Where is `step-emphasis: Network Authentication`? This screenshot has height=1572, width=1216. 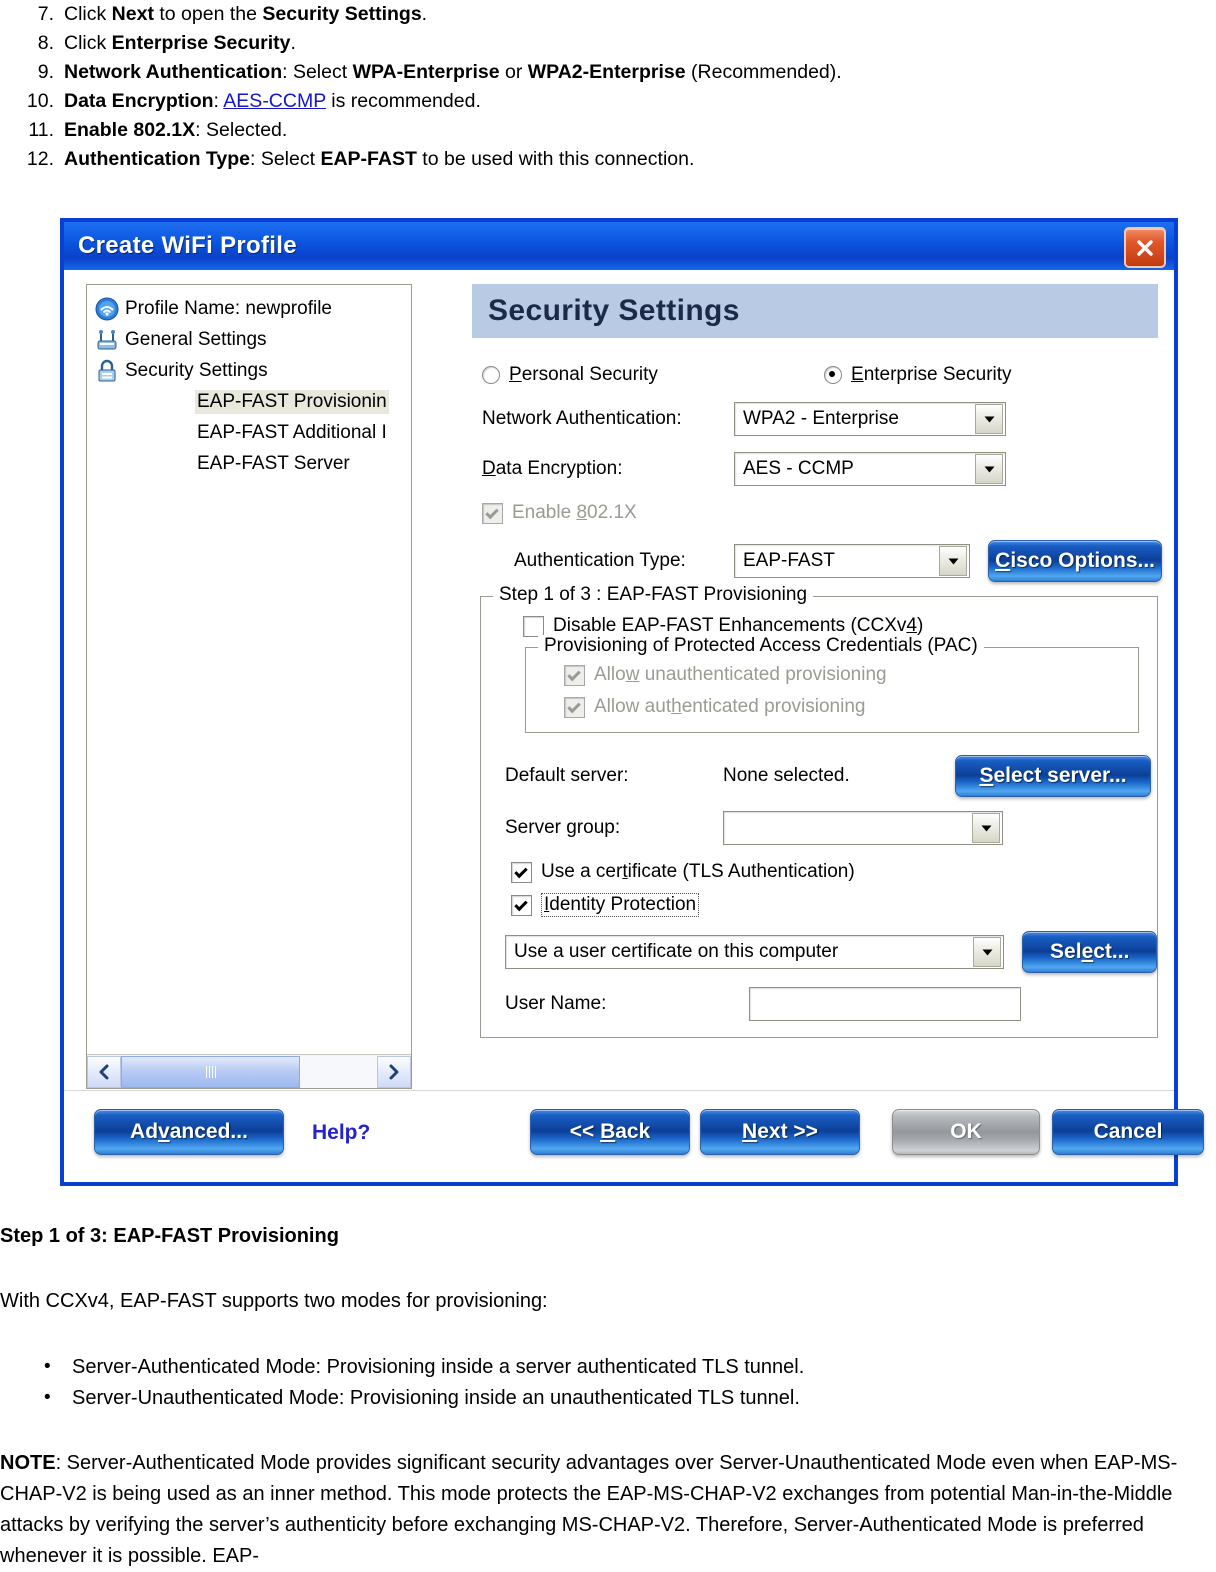 step-emphasis: Network Authentication is located at coordinates (173, 72).